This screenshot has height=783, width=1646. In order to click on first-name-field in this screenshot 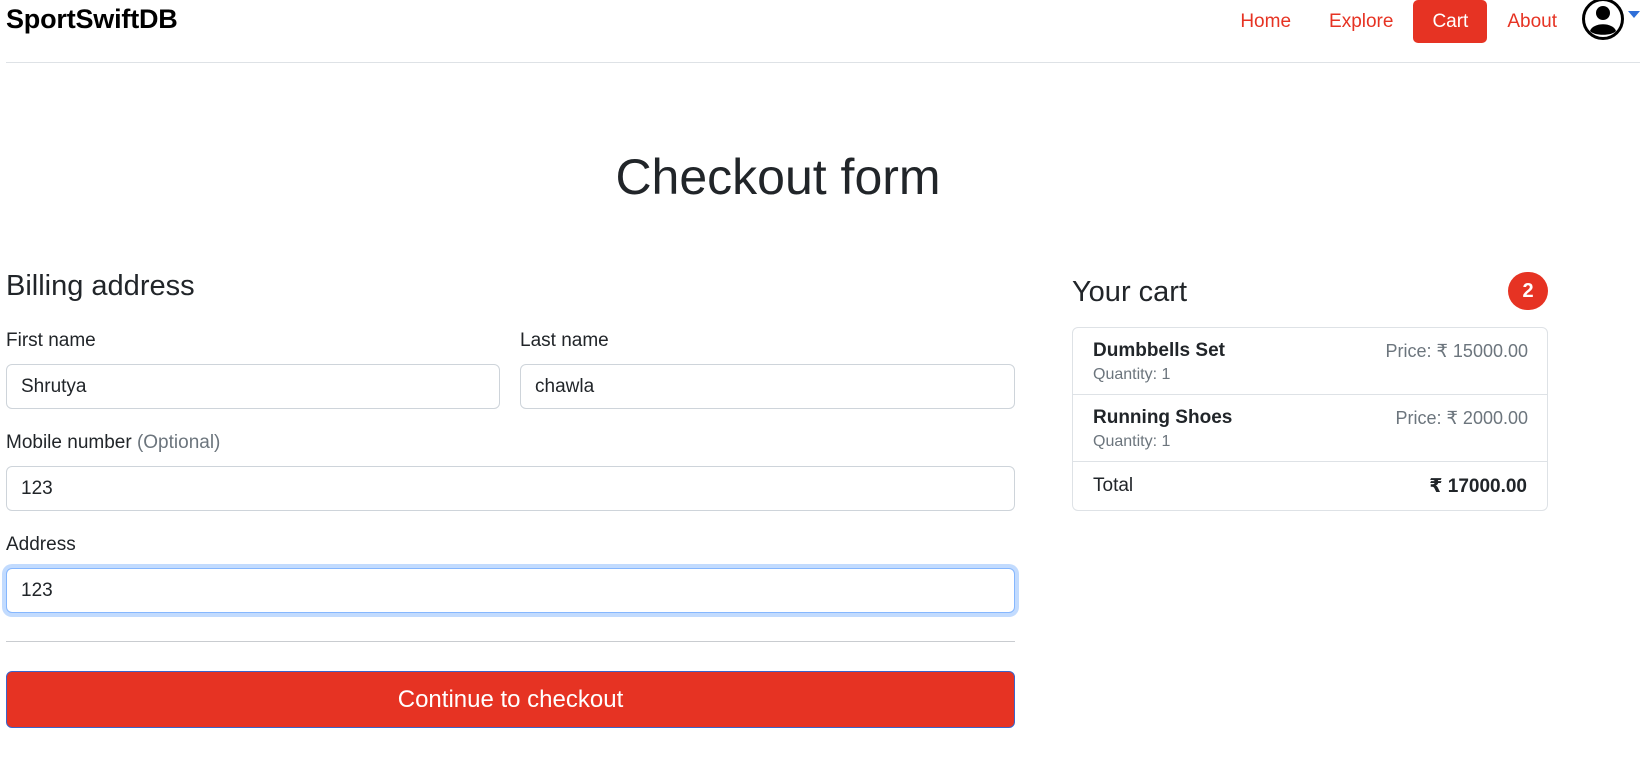, I will do `click(253, 386)`.